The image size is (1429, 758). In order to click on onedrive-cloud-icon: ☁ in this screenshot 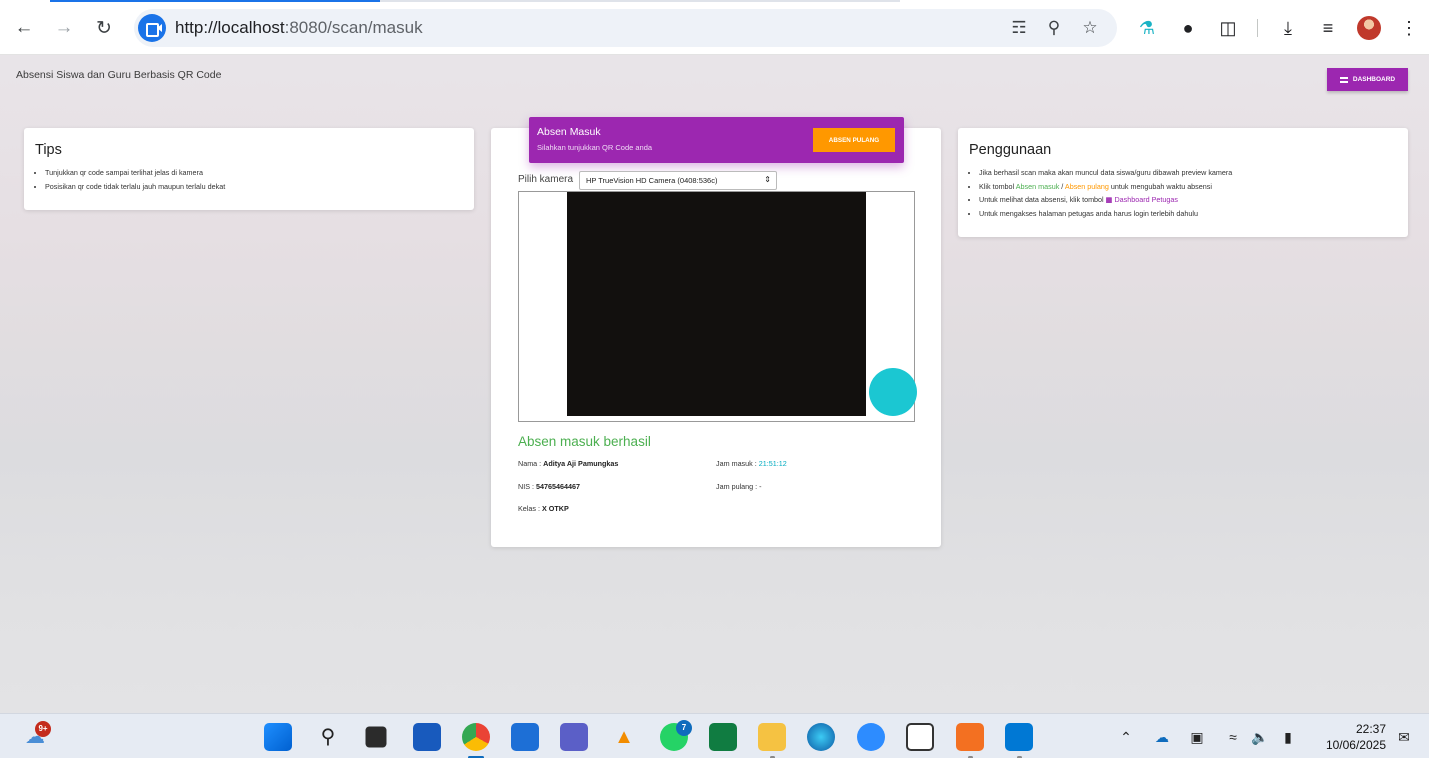, I will do `click(1162, 737)`.